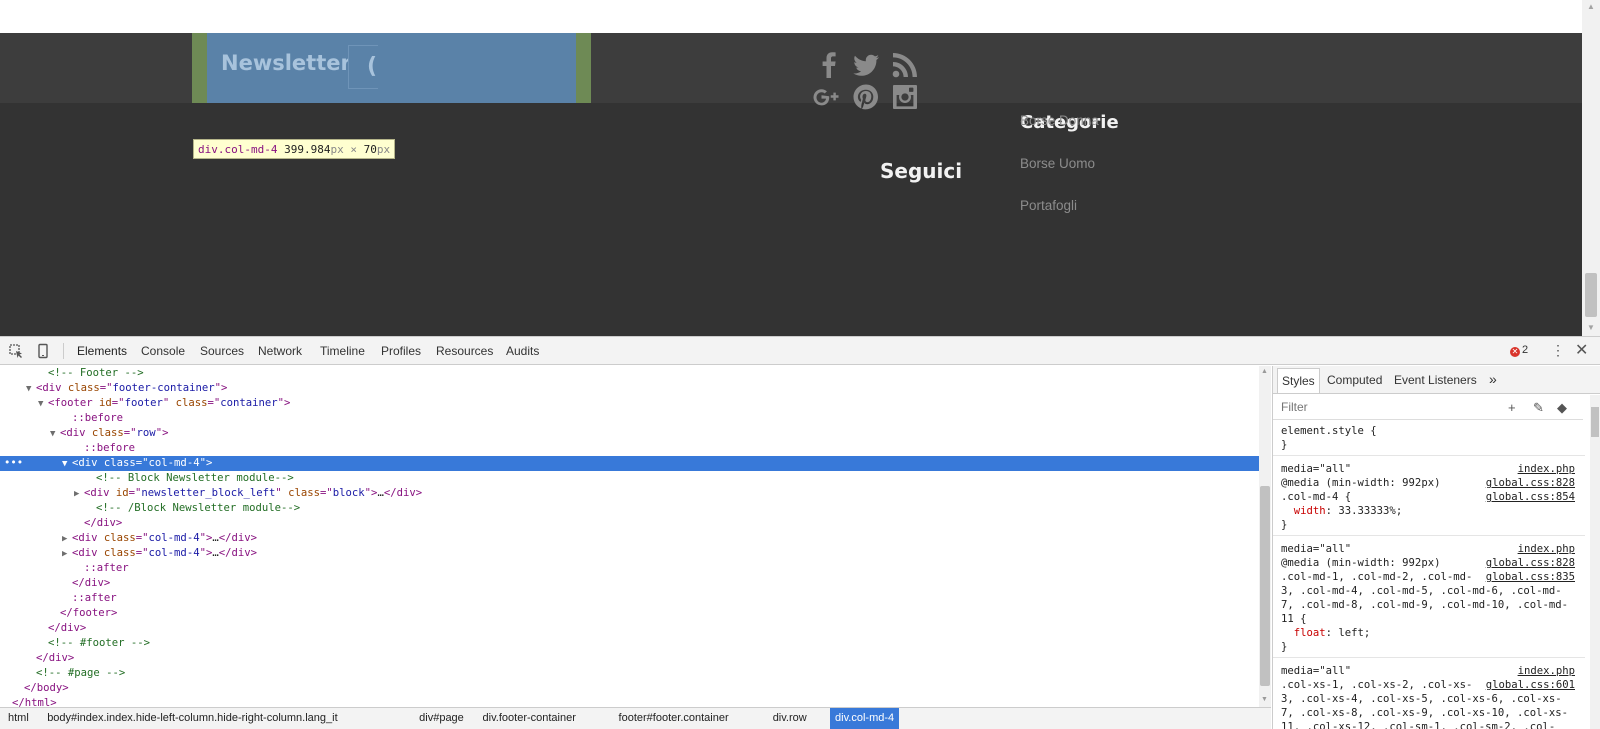 This screenshot has height=729, width=1600. I want to click on stylesheet-source-link: global.css:601, so click(1530, 685).